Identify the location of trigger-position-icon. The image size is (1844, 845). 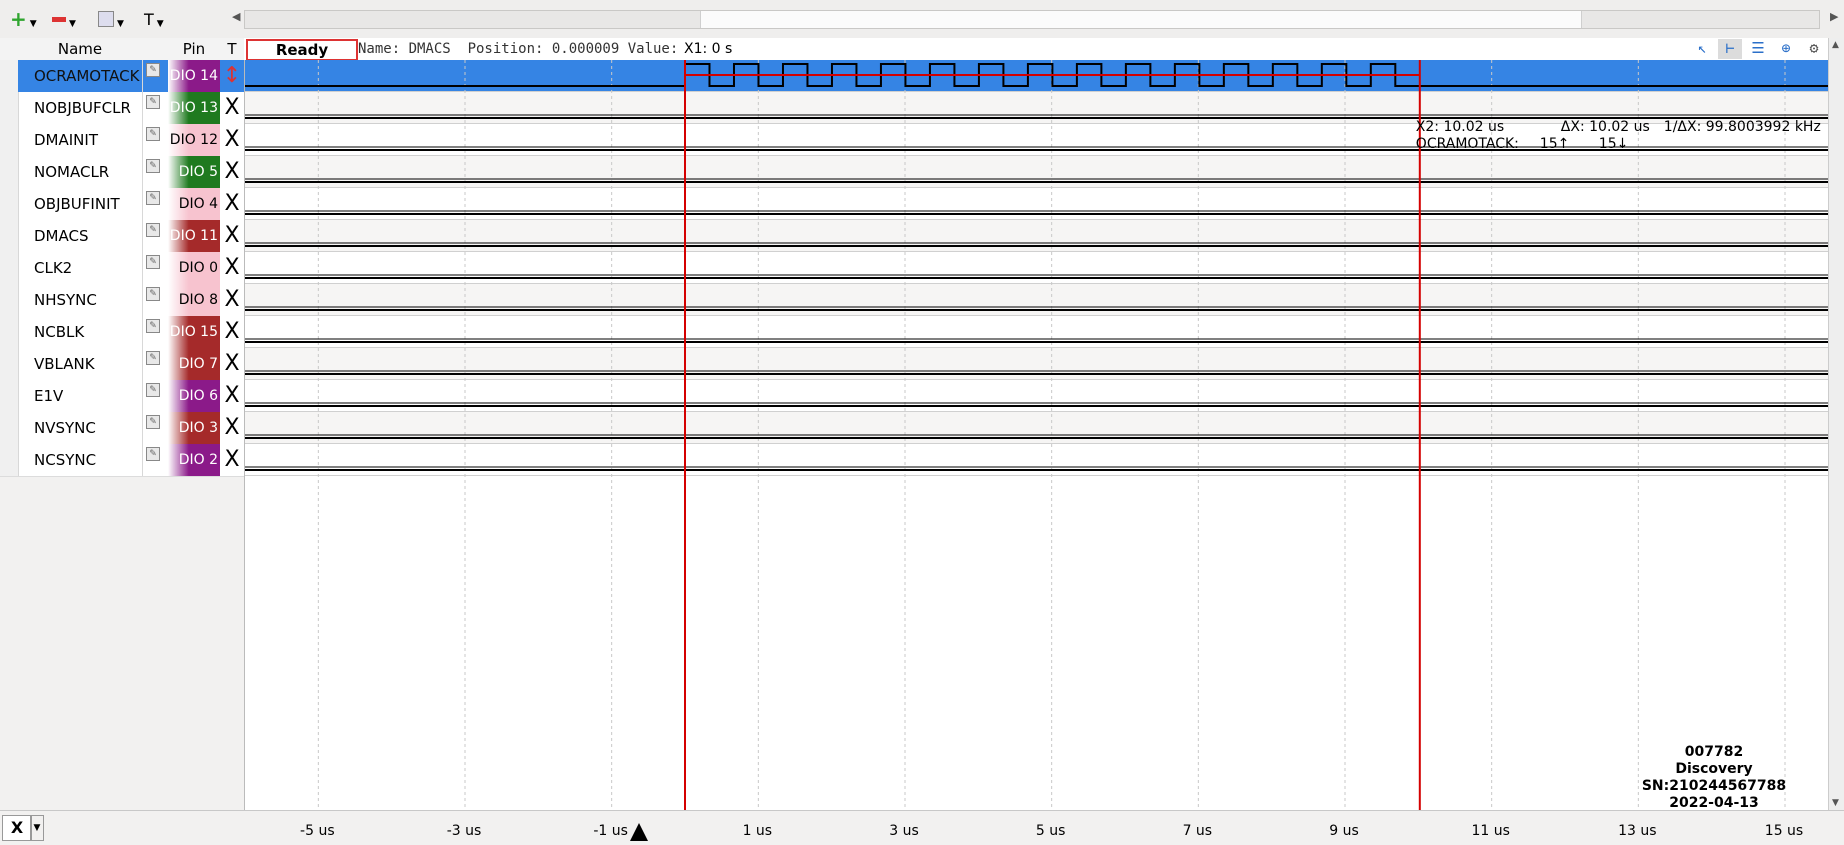
(639, 832).